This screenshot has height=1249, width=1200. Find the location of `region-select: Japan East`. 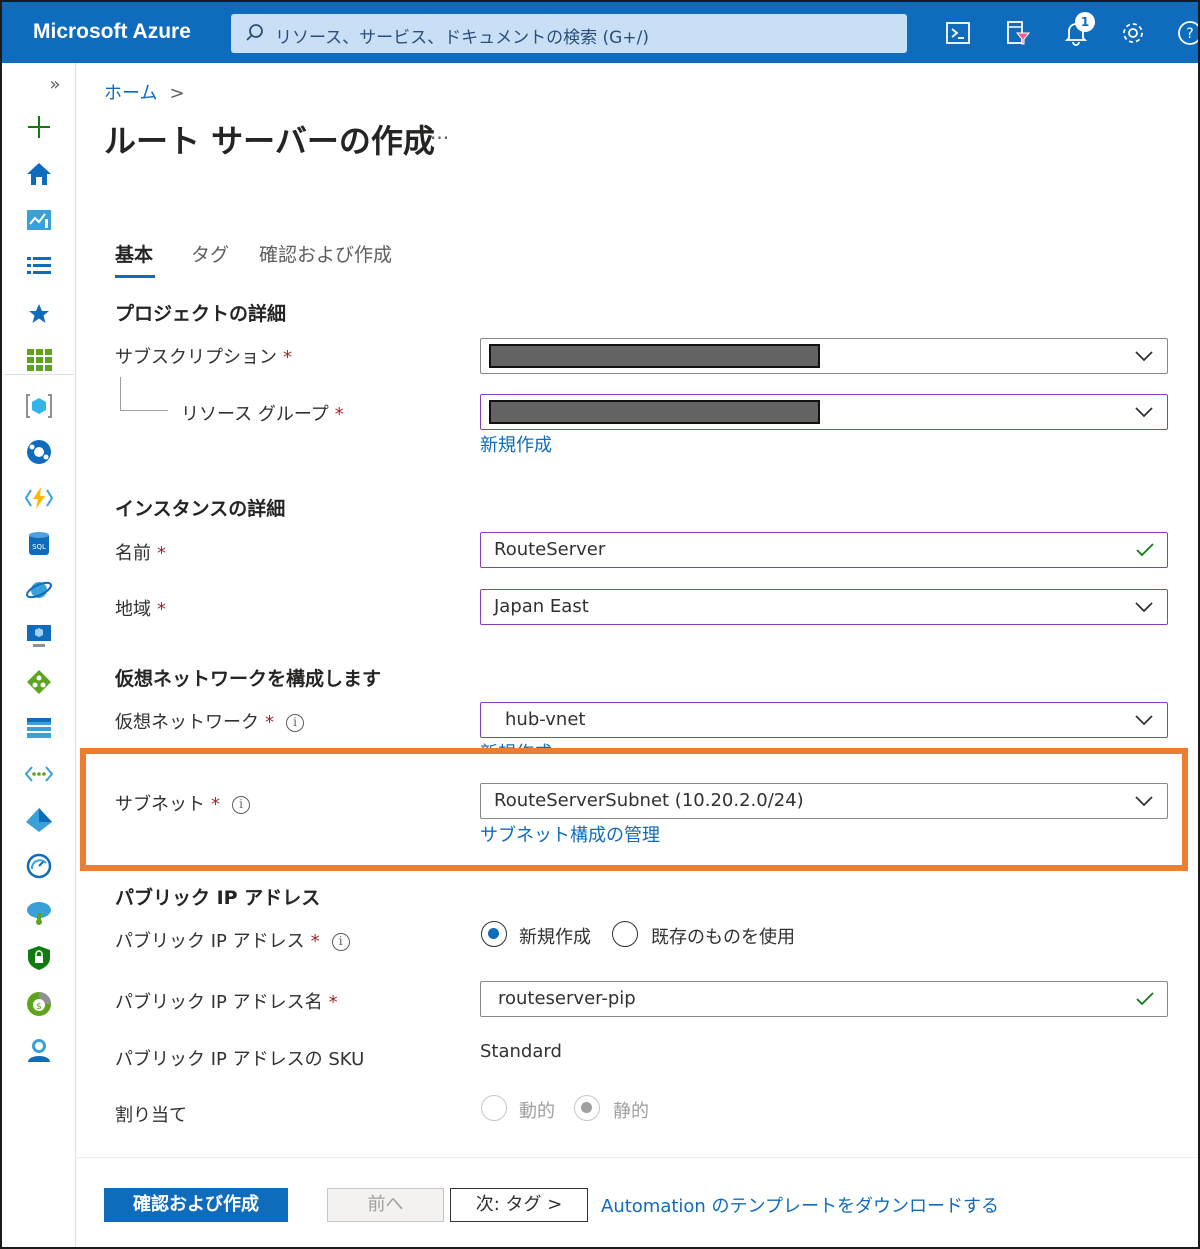

region-select: Japan East is located at coordinates (824, 607).